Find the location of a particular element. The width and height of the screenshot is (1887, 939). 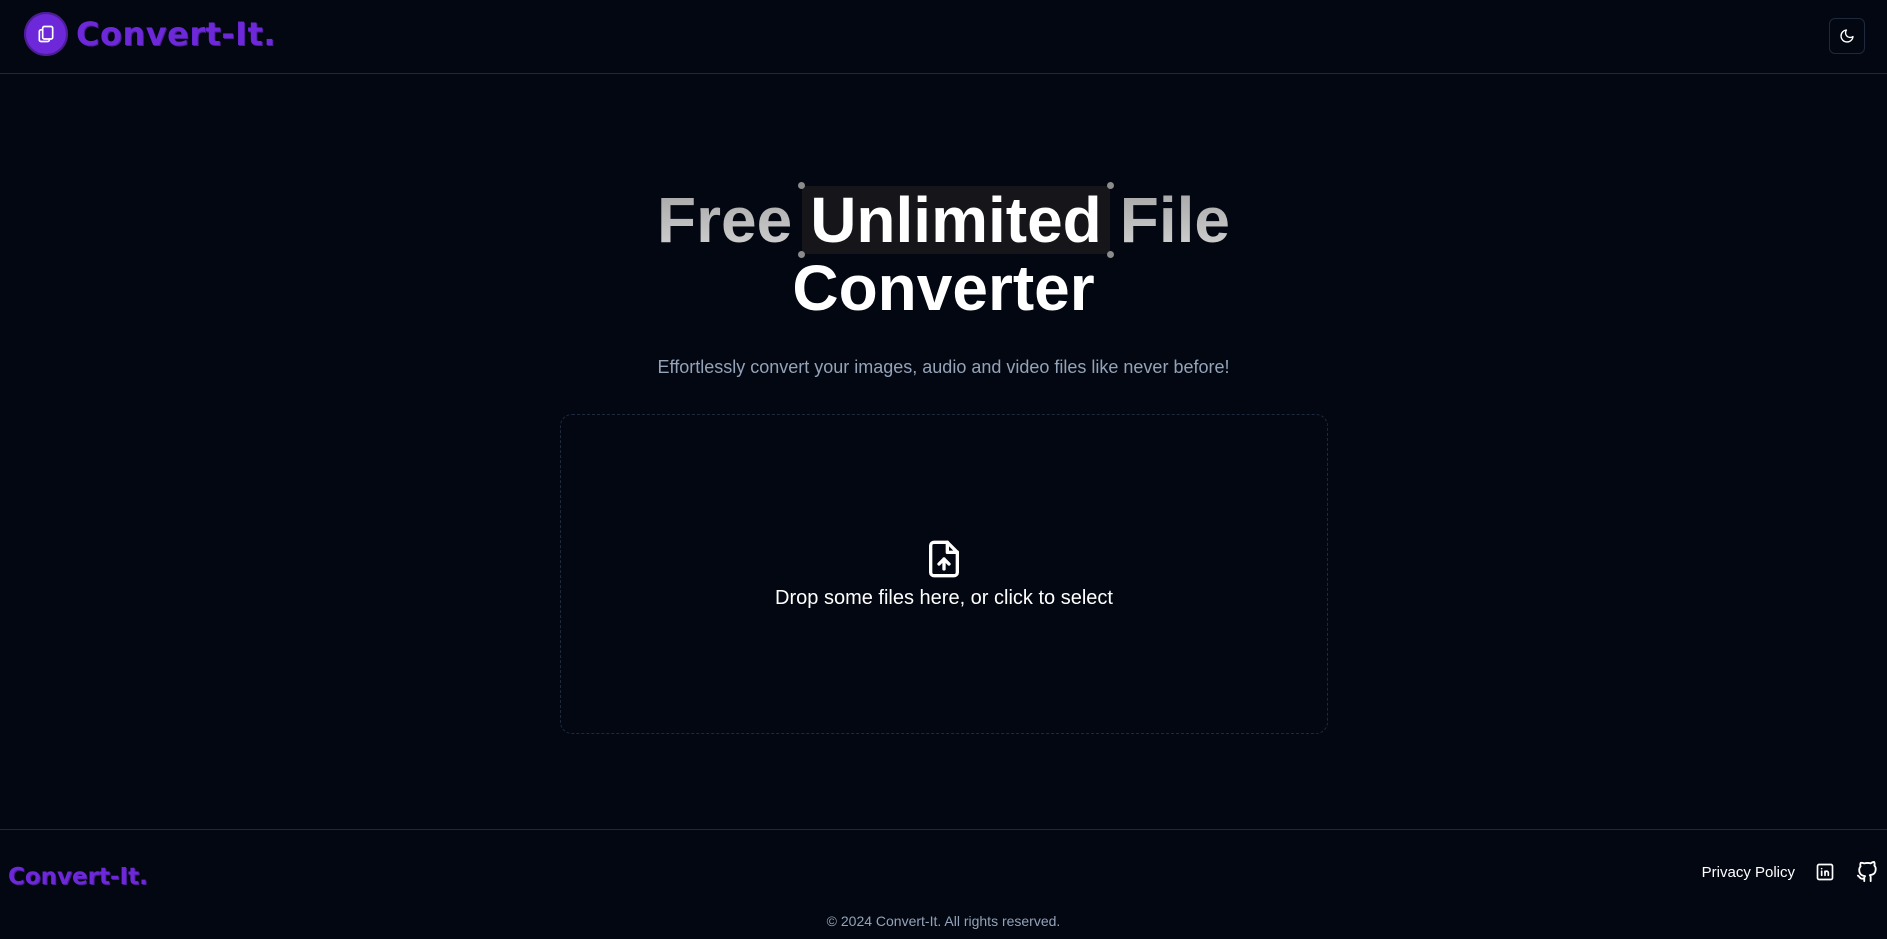

copyright-text: © 2024 Convert-It. All rights reserved. is located at coordinates (943, 921).